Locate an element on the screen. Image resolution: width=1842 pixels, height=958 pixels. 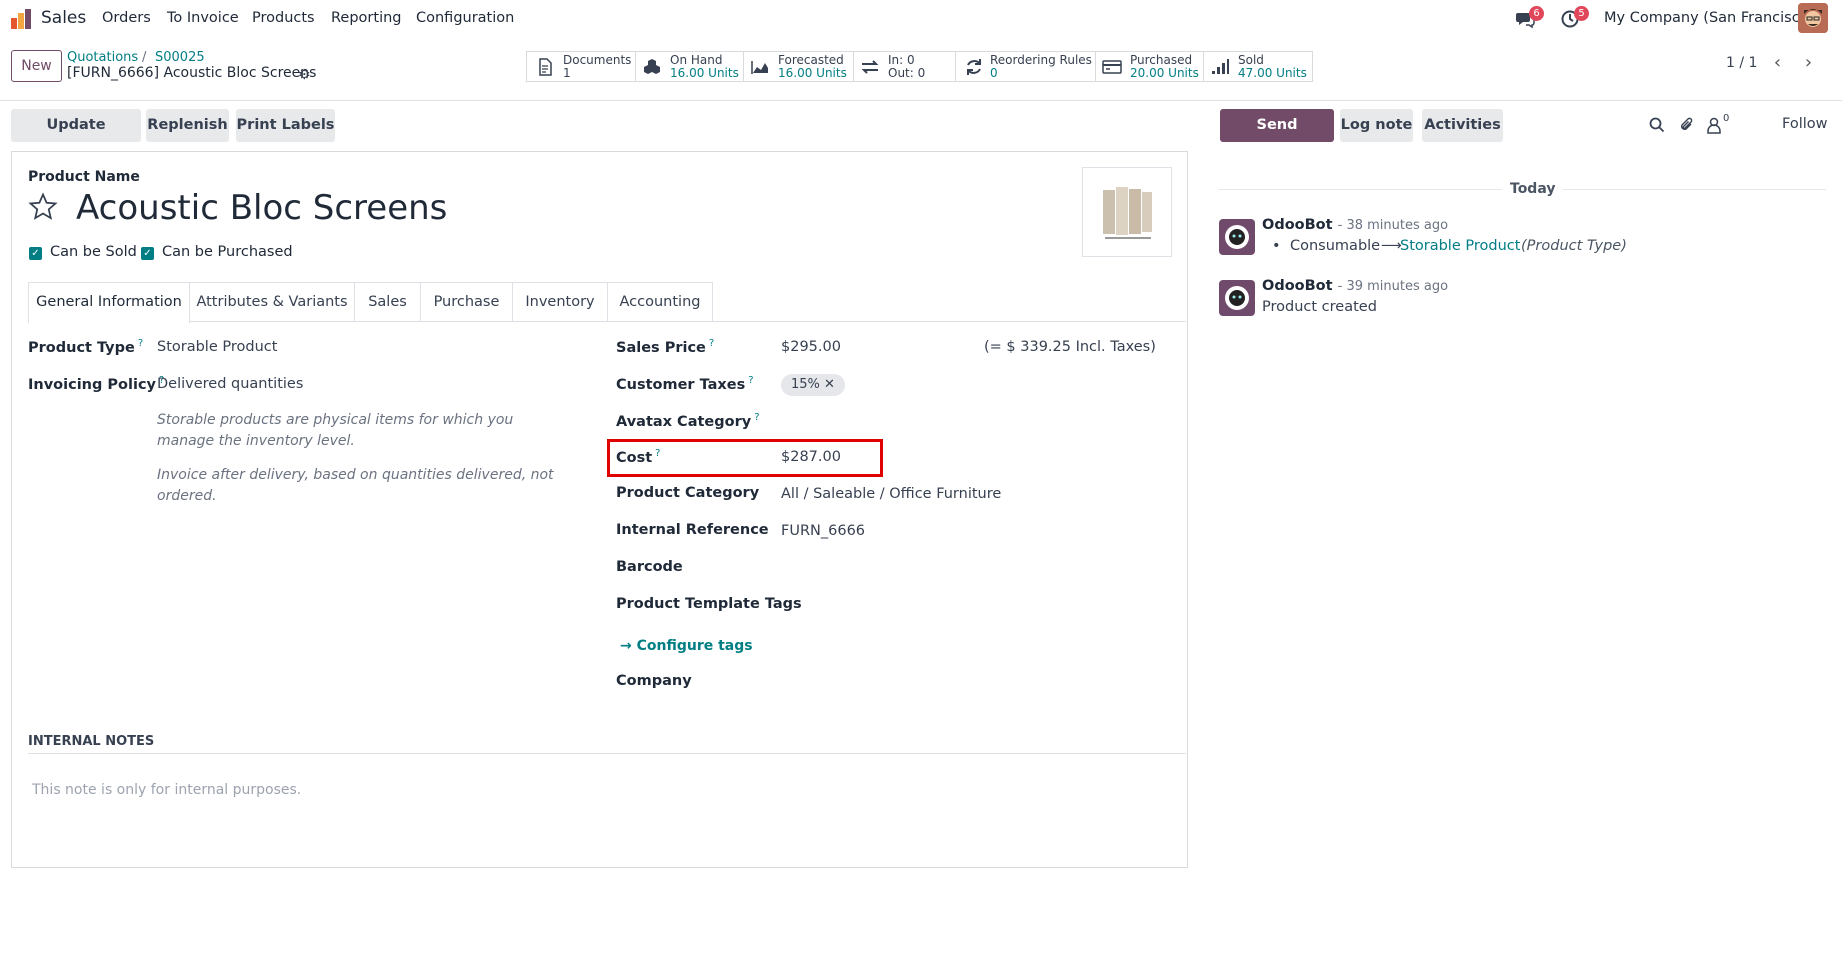
product-category-label: Product Category is located at coordinates (688, 493).